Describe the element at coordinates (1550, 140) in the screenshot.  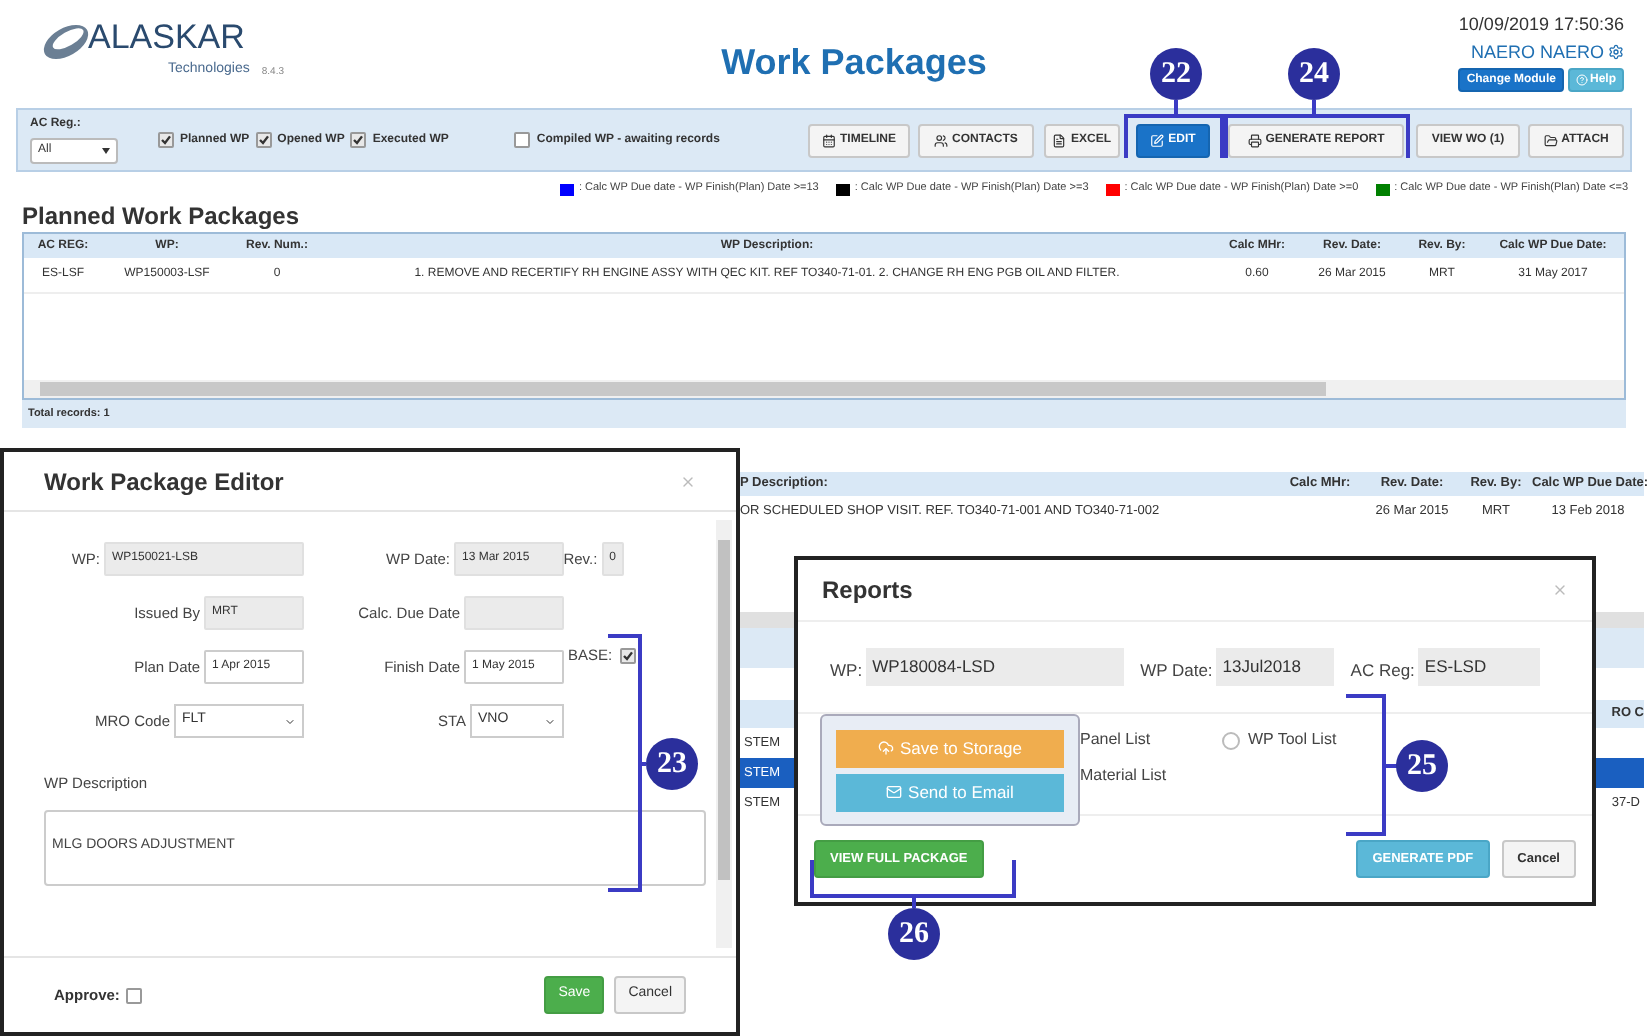
I see `folder-icon` at that location.